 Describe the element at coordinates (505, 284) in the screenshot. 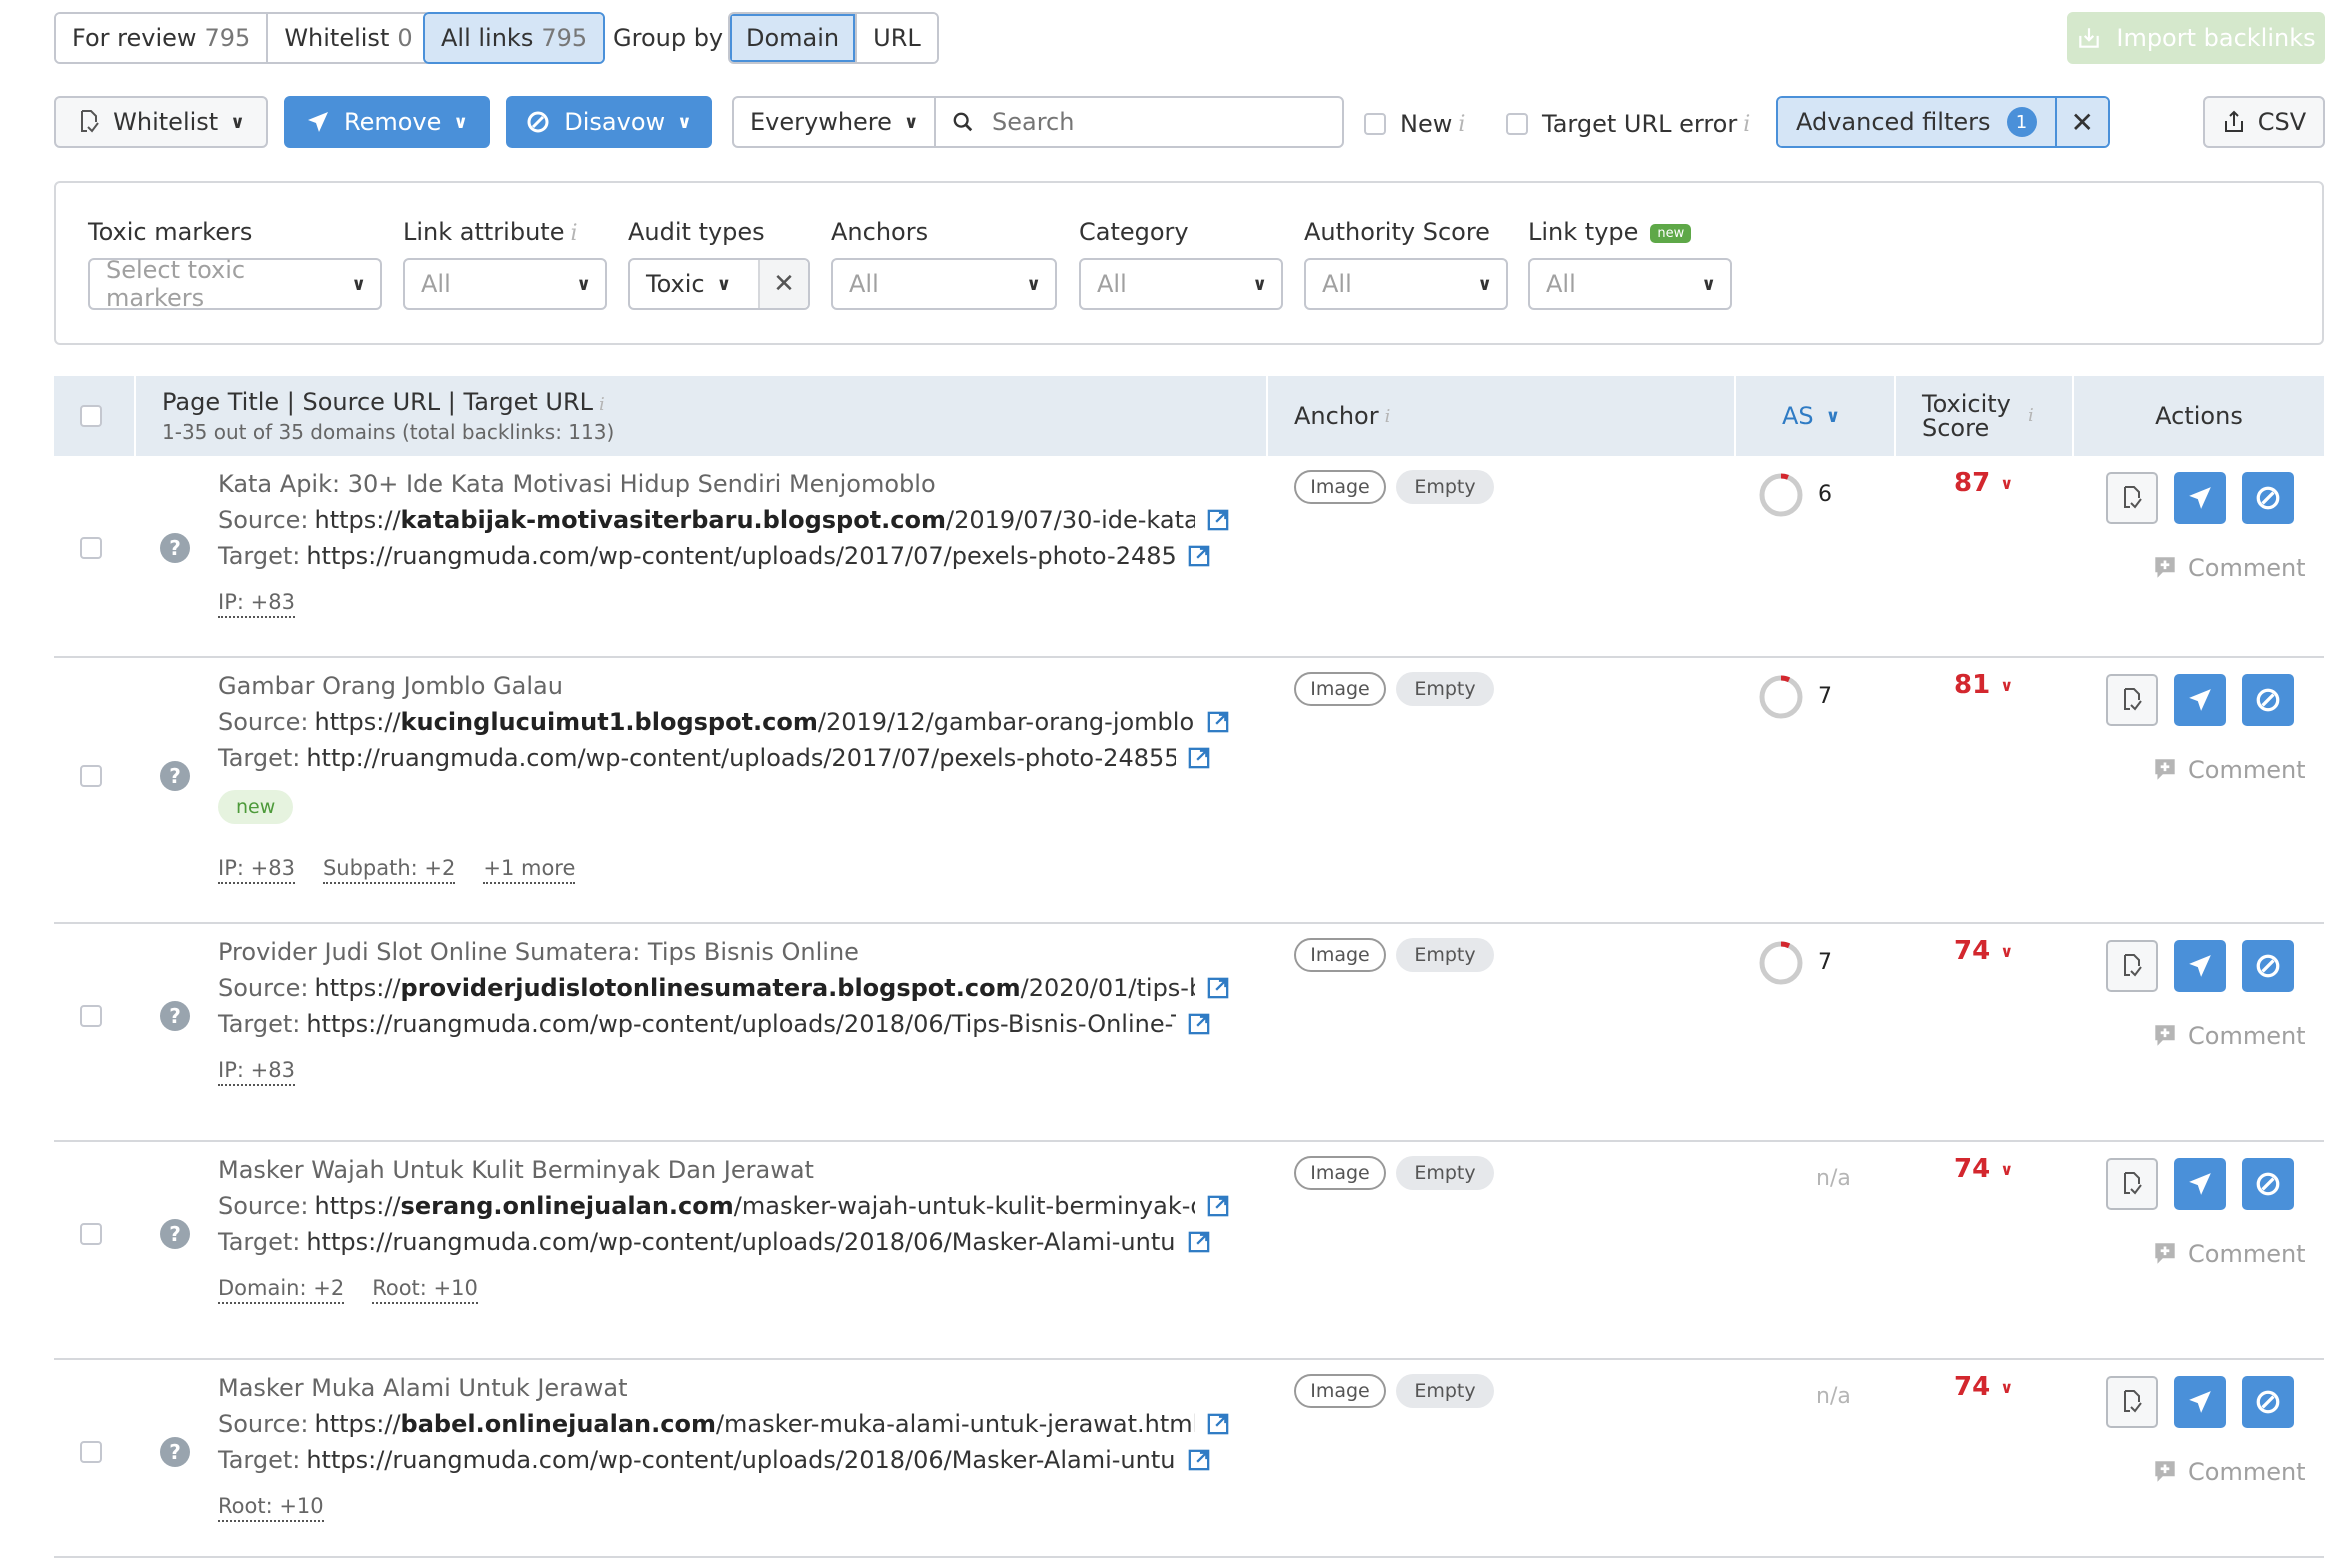

I see `link-attribute-select: All ∨` at that location.